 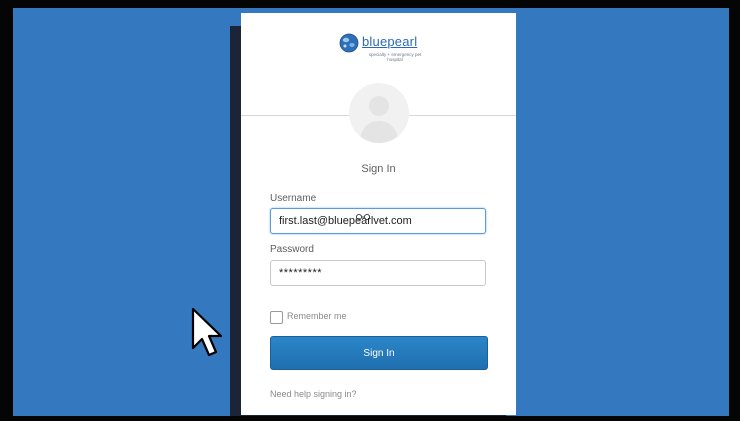 I want to click on avatar, so click(x=379, y=113).